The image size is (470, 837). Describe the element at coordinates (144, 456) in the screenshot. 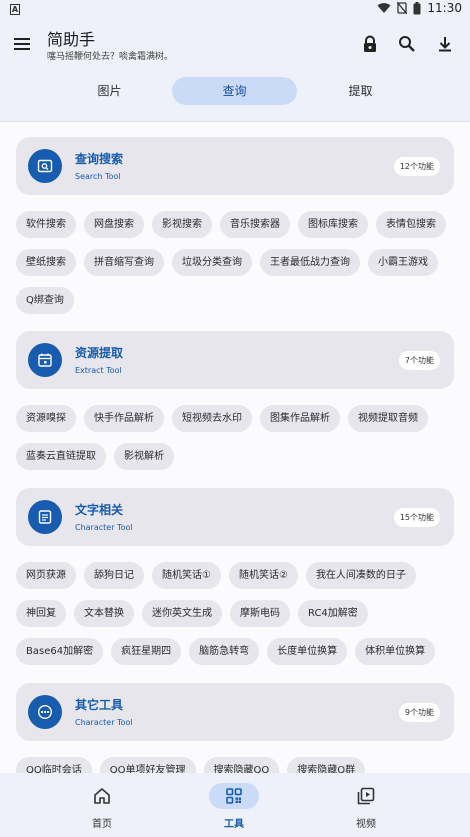

I see `tool-chip: 影视解析` at that location.